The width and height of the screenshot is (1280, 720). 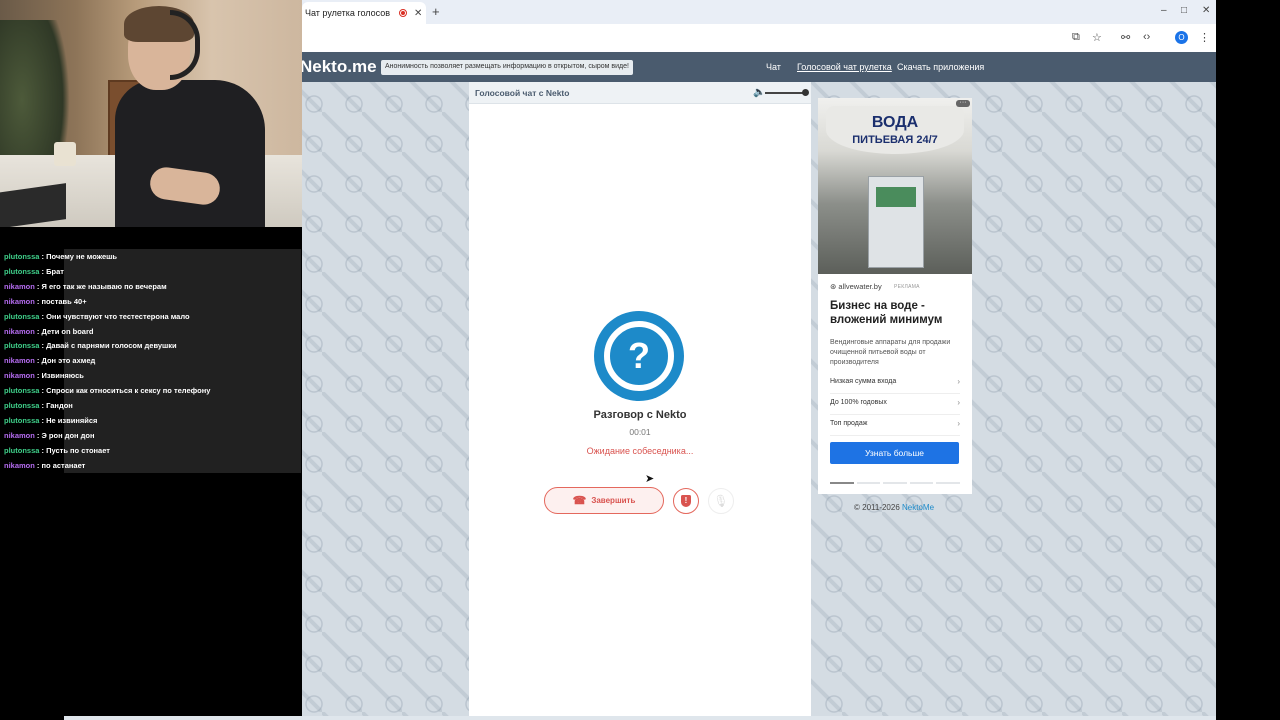 I want to click on mouse-cursor-icon: ➤, so click(x=650, y=479).